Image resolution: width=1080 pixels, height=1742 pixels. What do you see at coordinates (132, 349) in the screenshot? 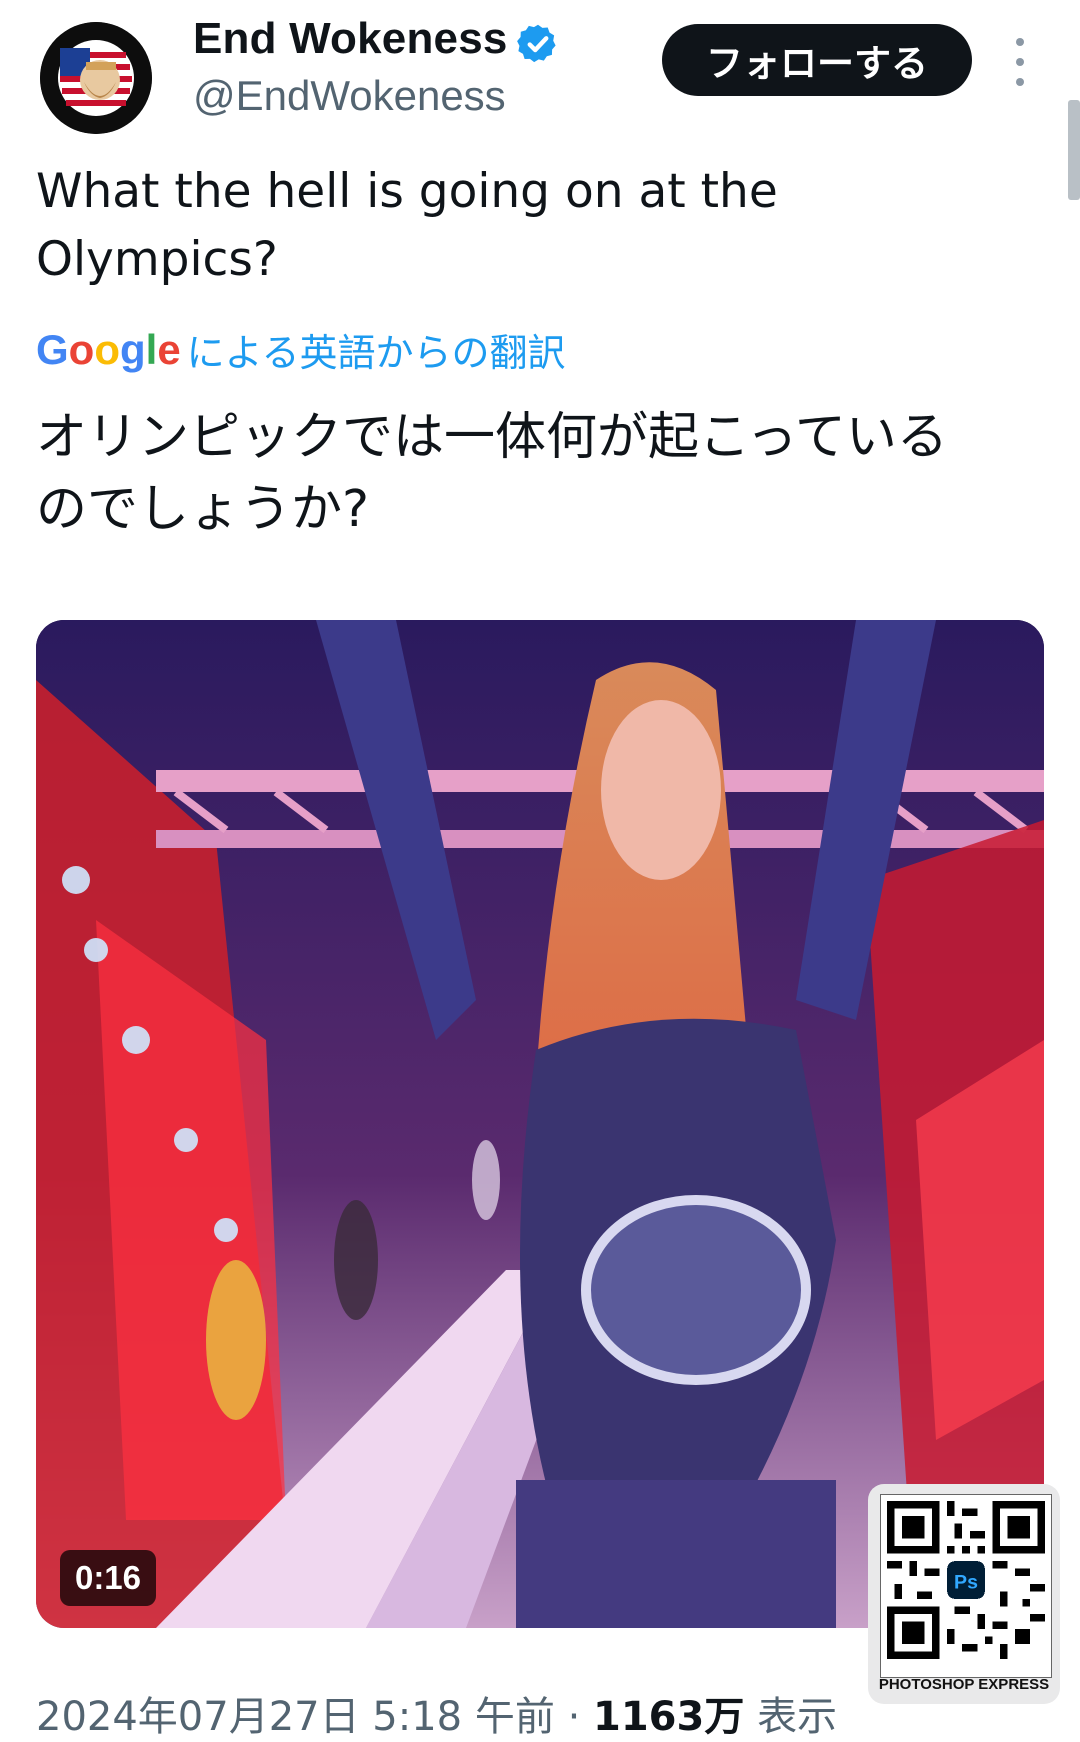
I see `google-letter: g` at bounding box center [132, 349].